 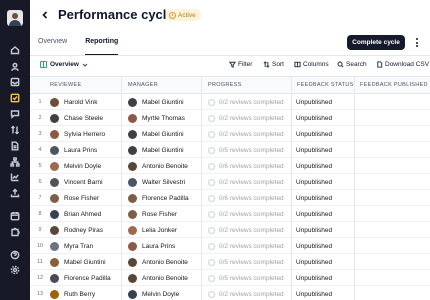 What do you see at coordinates (73, 102) in the screenshot?
I see `reviewee-cell: Harold Vink` at bounding box center [73, 102].